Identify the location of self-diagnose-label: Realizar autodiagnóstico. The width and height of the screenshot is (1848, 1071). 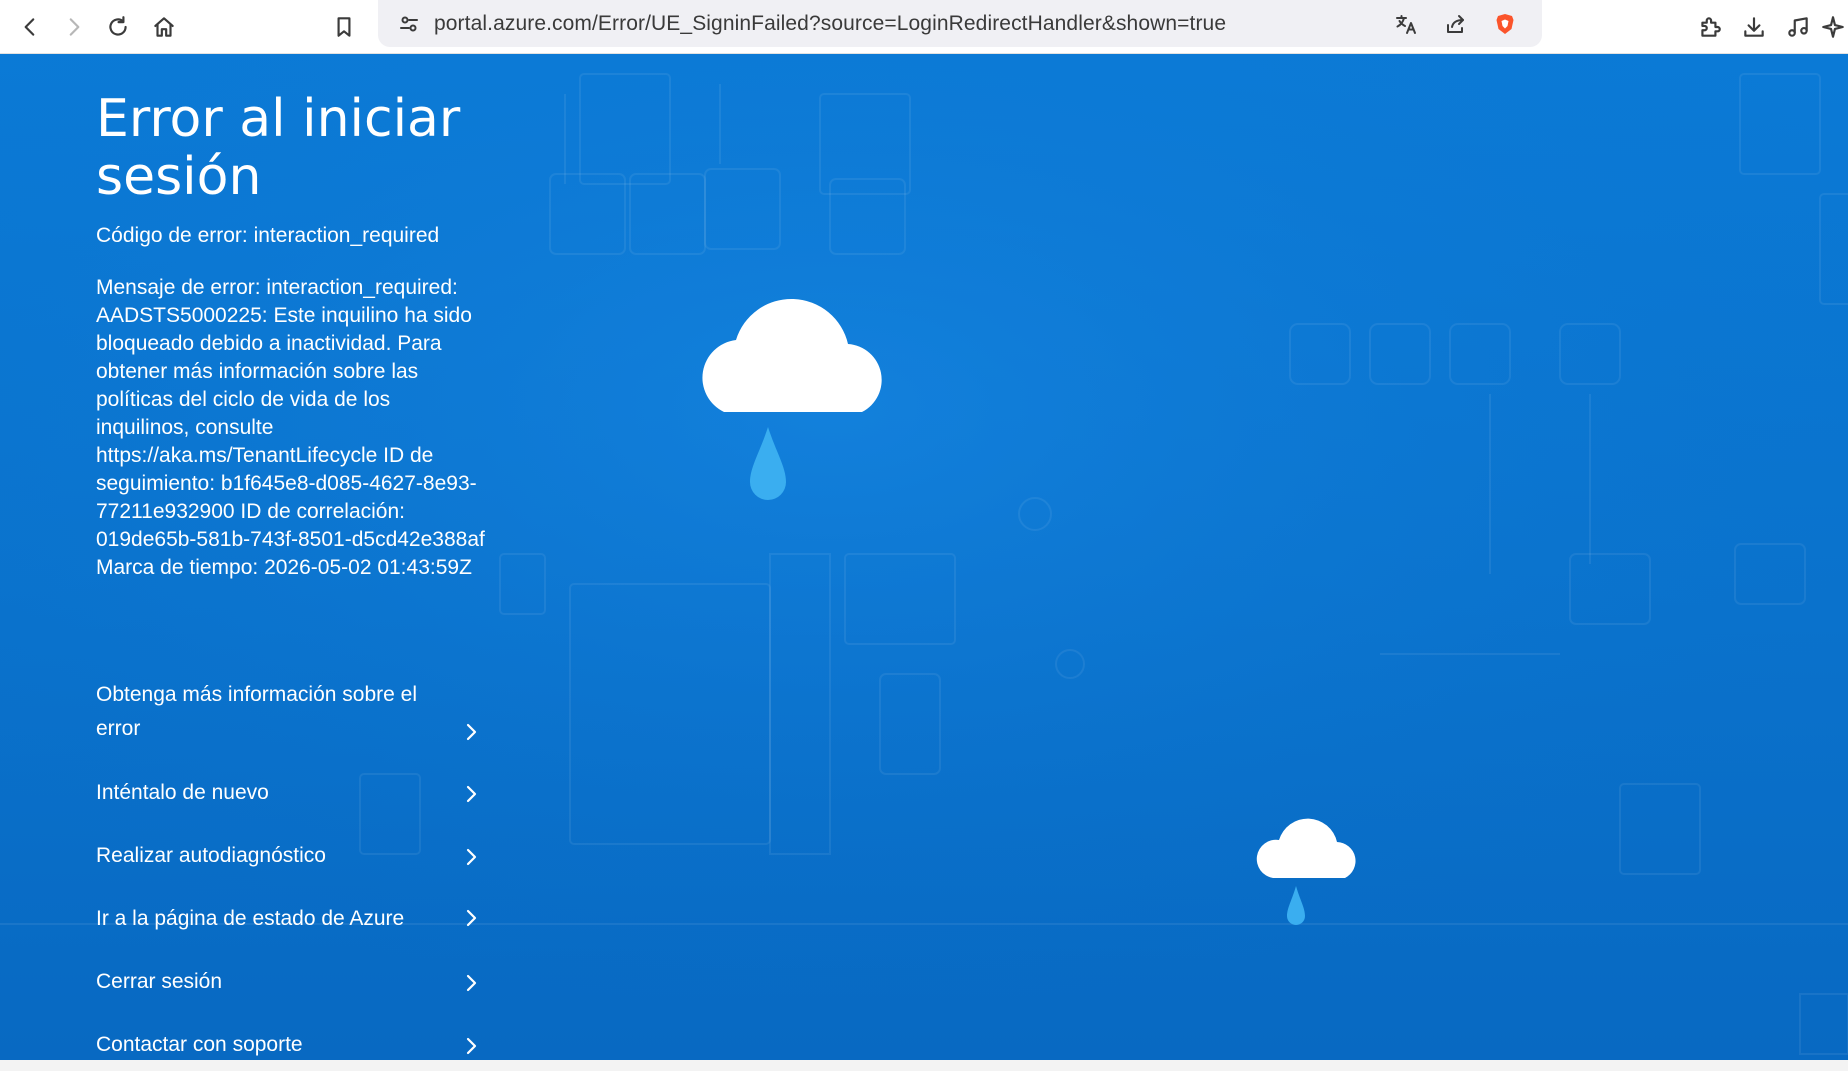
(211, 855).